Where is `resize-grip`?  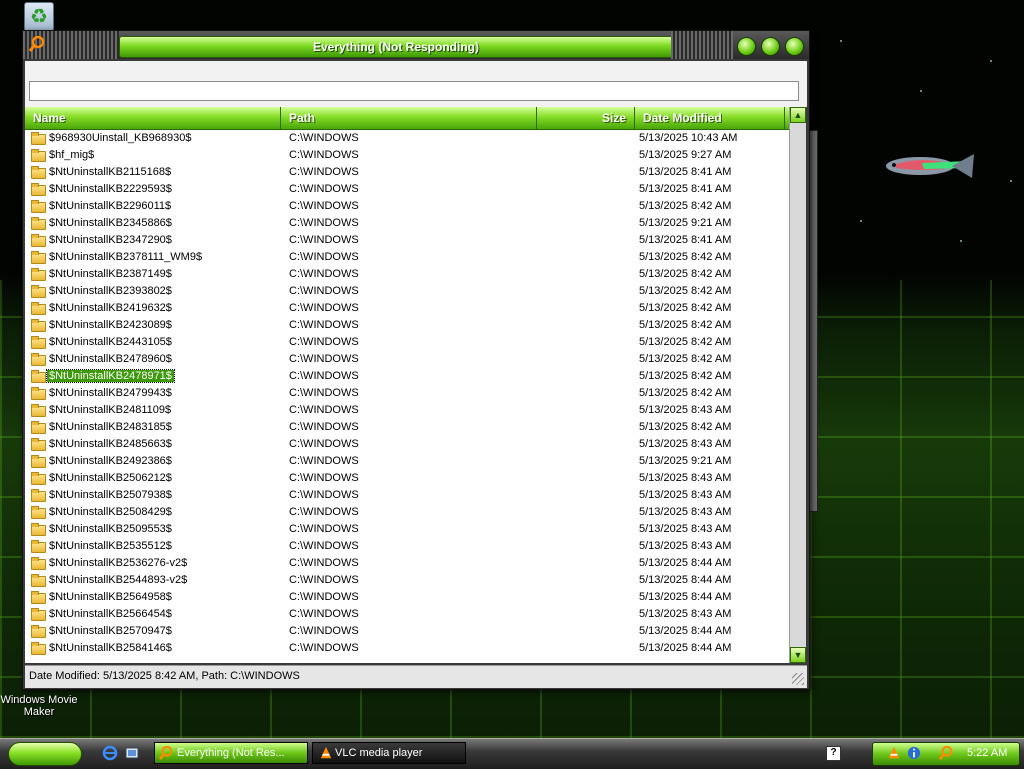 resize-grip is located at coordinates (798, 679).